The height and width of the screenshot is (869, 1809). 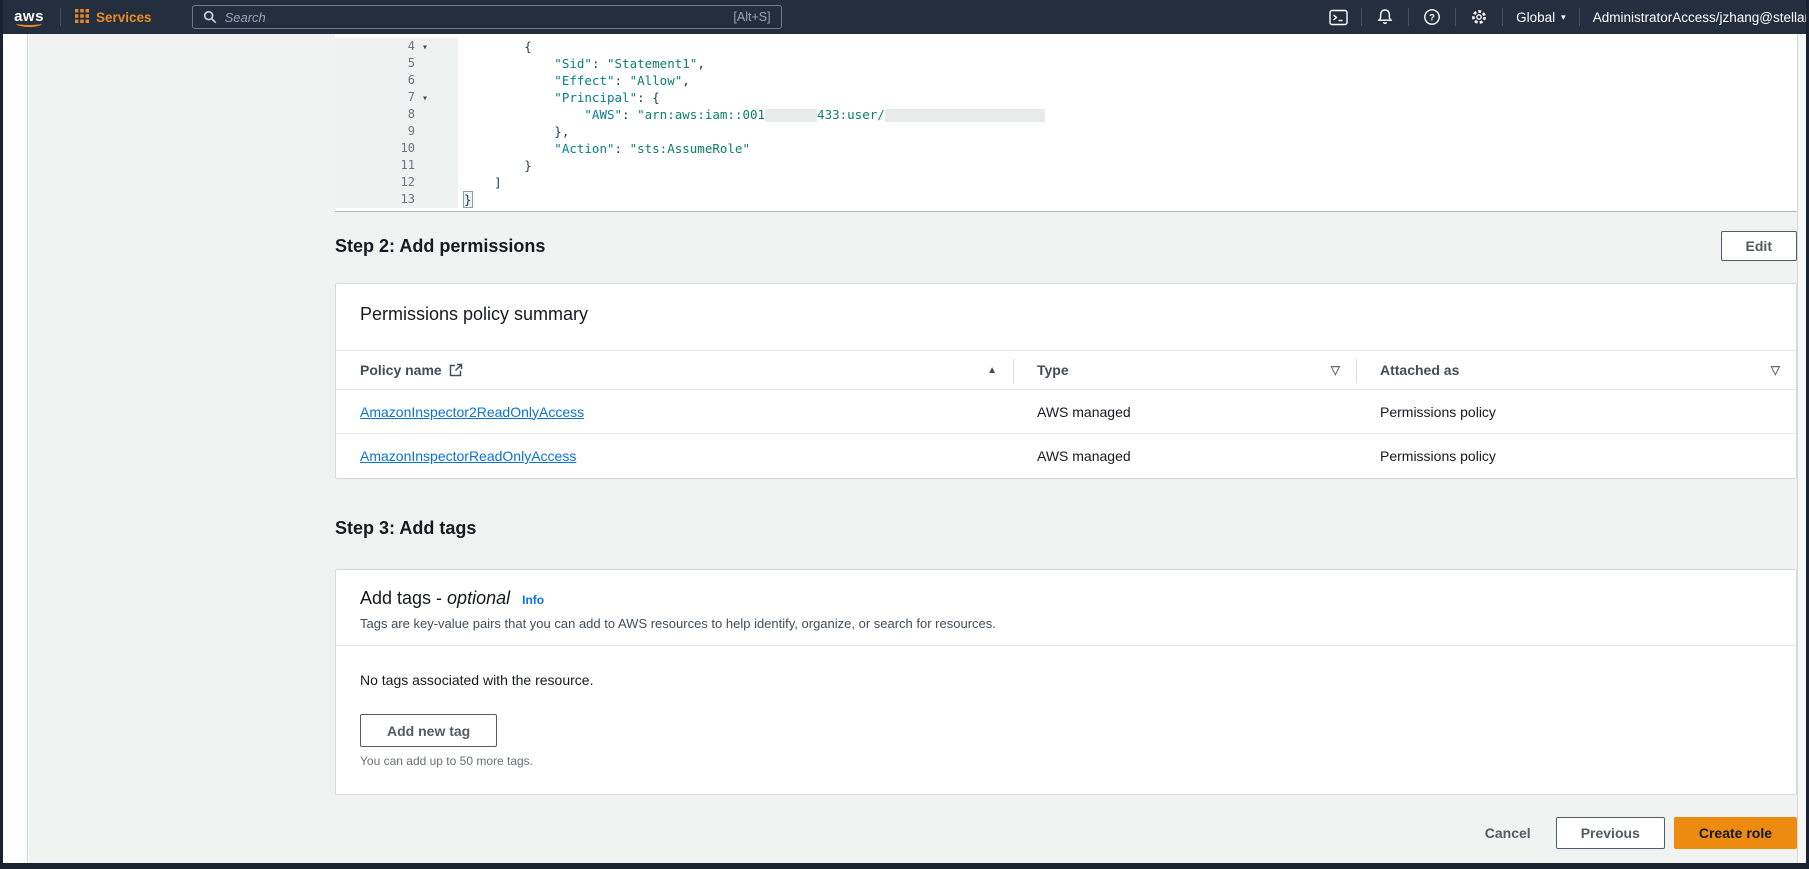 What do you see at coordinates (477, 680) in the screenshot?
I see `no-tags-message: No tags associated with the resource.` at bounding box center [477, 680].